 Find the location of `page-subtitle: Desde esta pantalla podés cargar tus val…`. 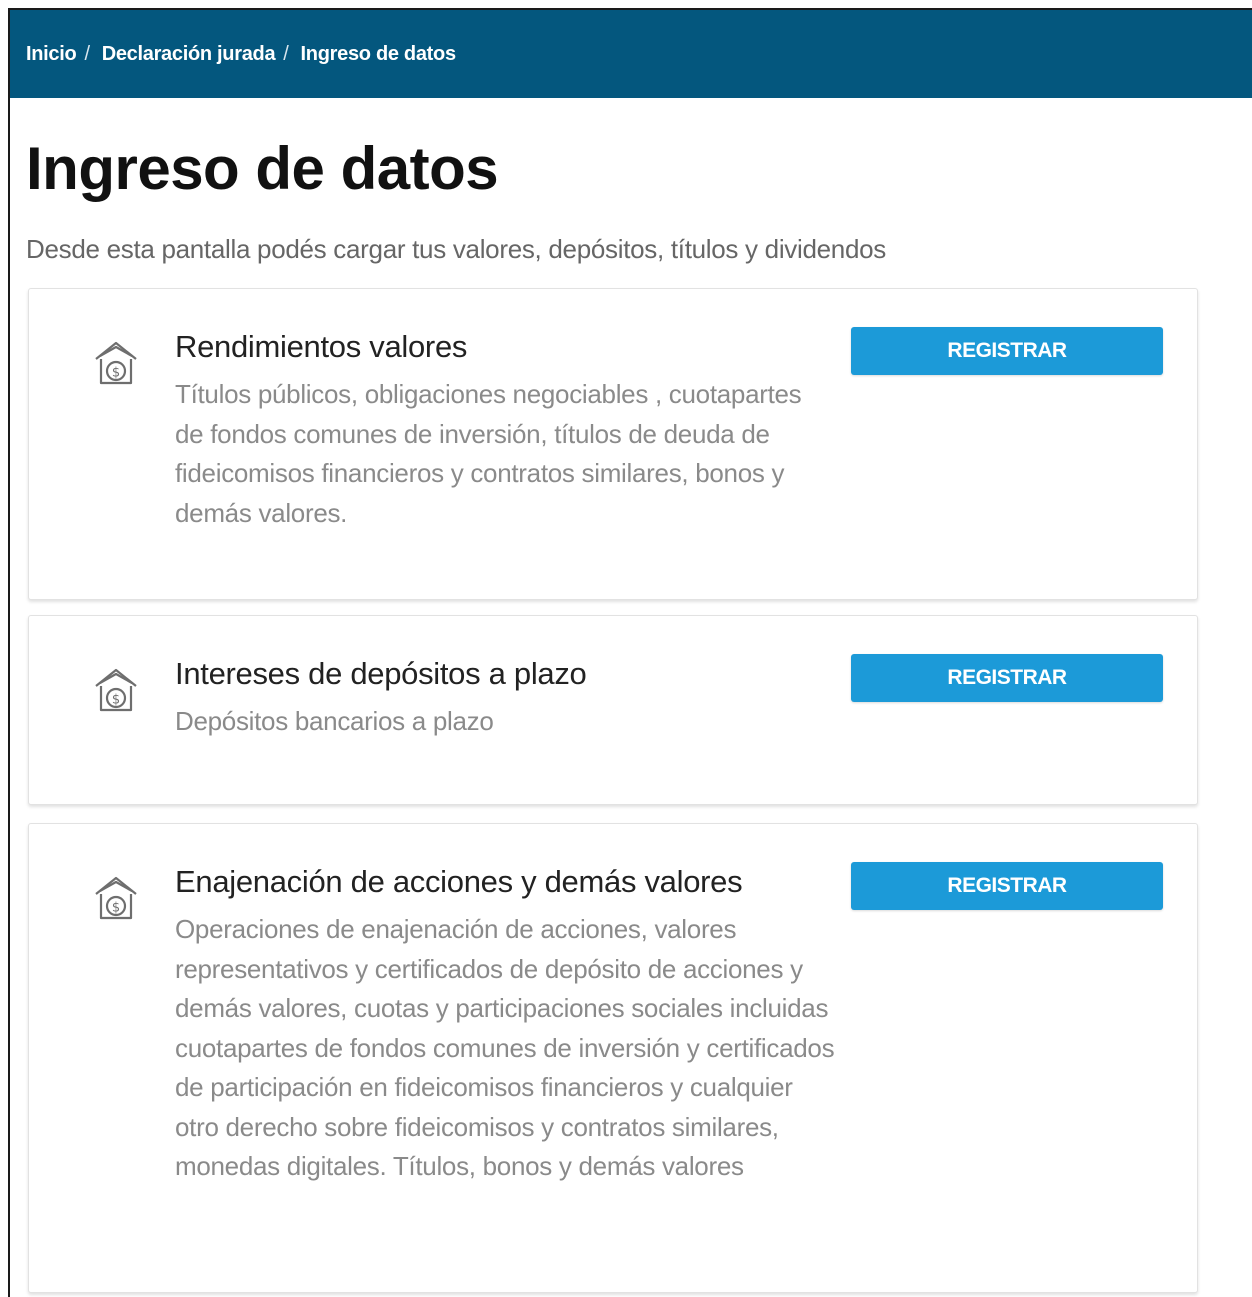

page-subtitle: Desde esta pantalla podés cargar tus val… is located at coordinates (456, 249).